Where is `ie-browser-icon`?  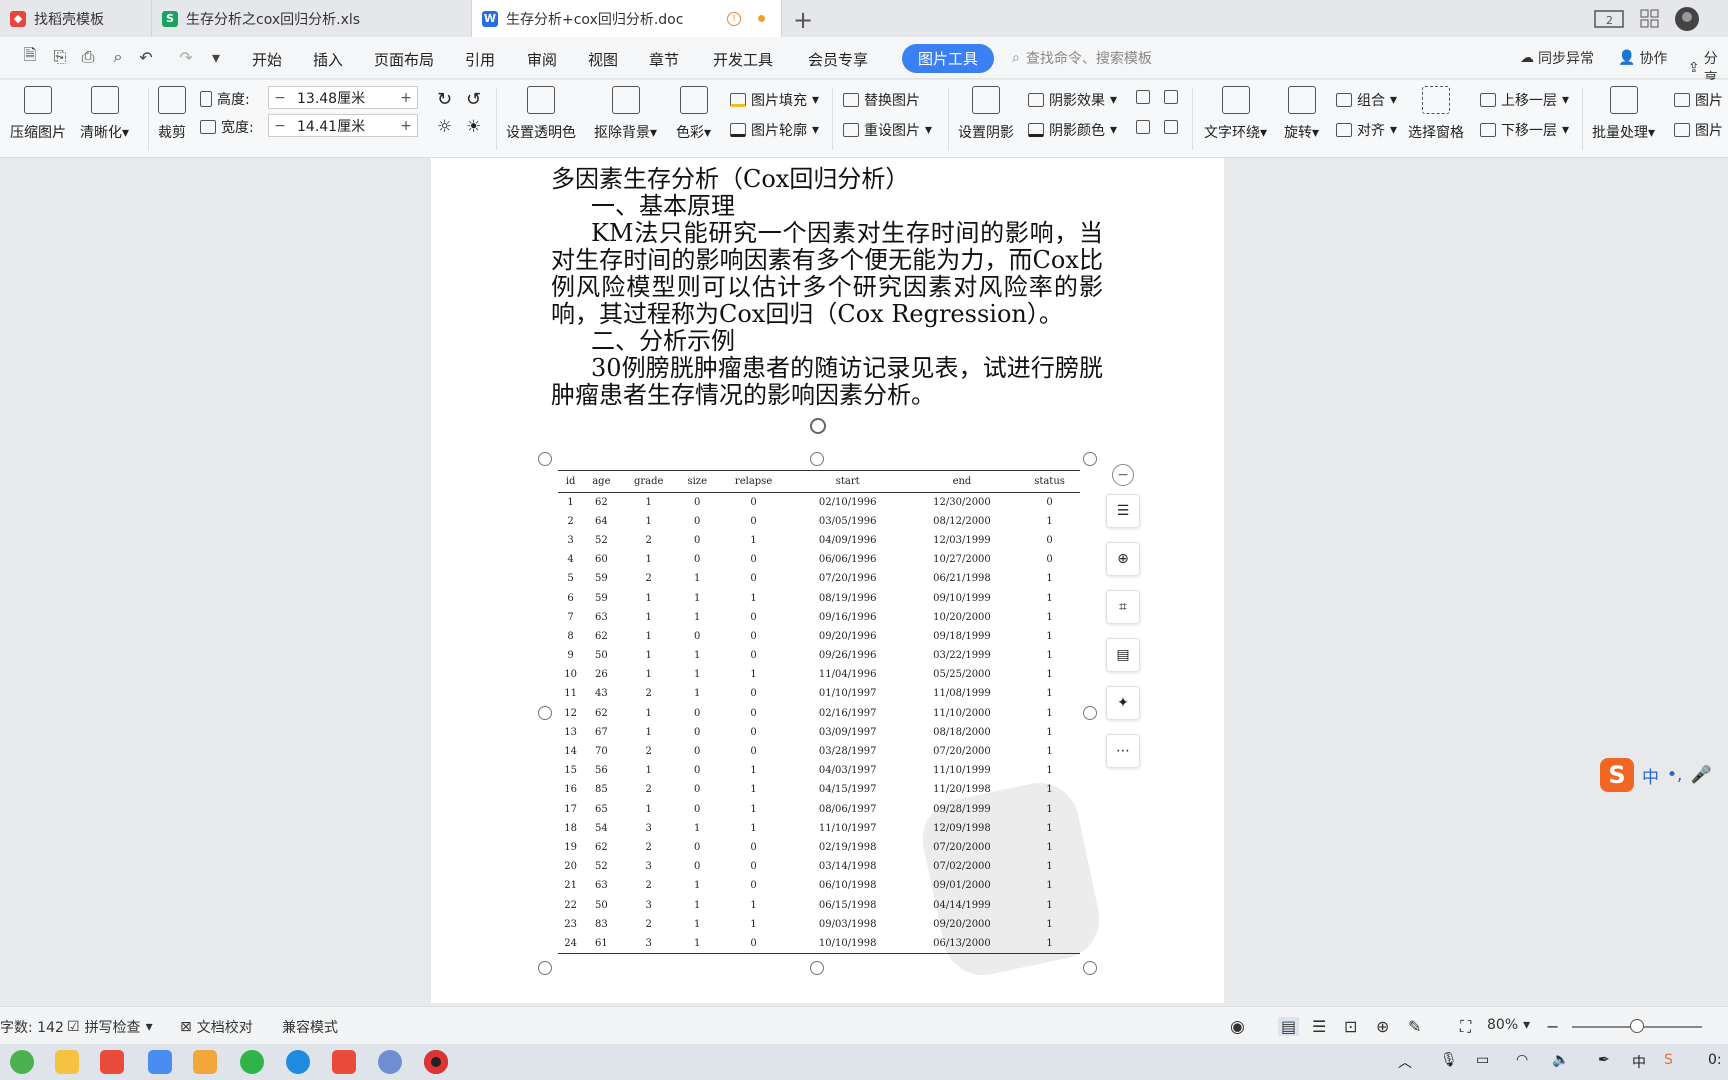 ie-browser-icon is located at coordinates (22, 1062).